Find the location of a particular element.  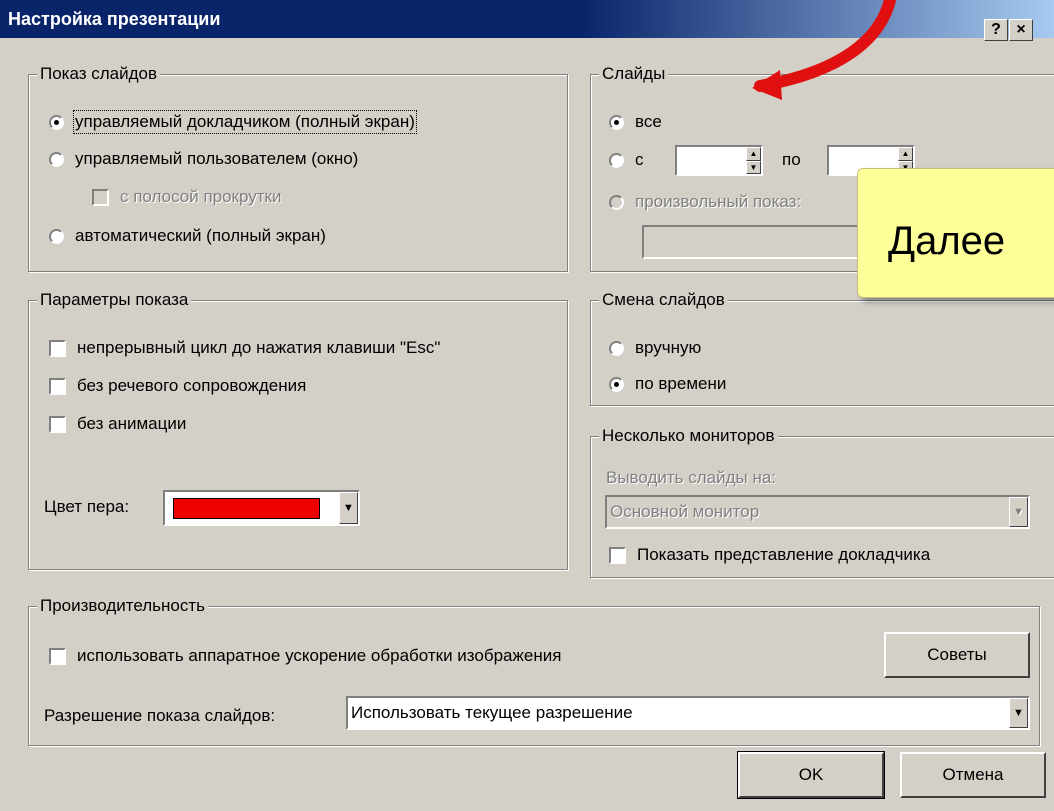

from-slide-input: ▲ ▼ is located at coordinates (719, 160).